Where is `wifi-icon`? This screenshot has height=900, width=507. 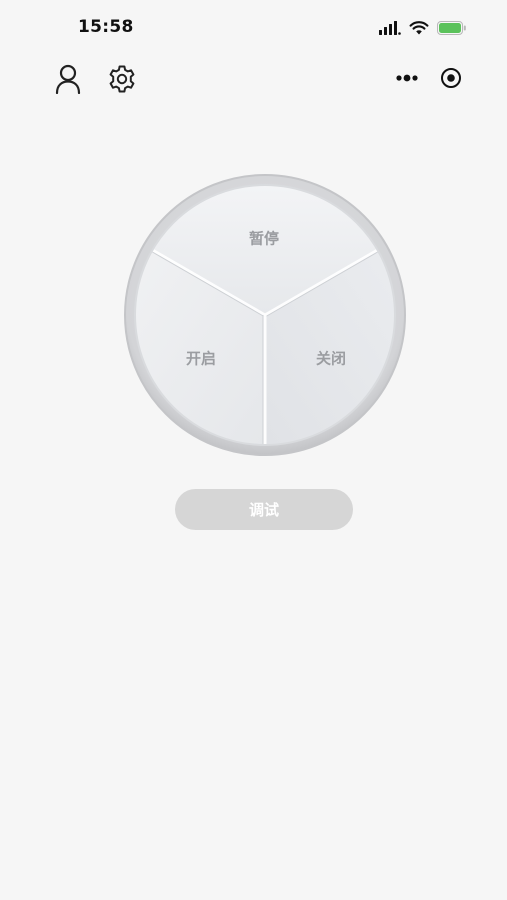
wifi-icon is located at coordinates (419, 29).